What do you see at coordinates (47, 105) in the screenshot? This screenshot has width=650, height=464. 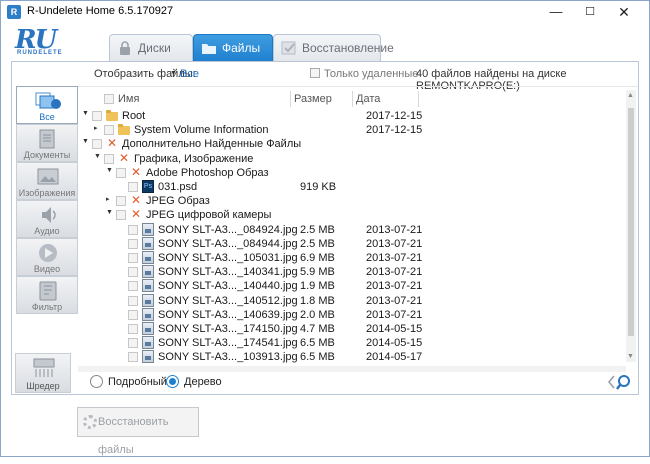 I see `sidebar-item-all: Все` at bounding box center [47, 105].